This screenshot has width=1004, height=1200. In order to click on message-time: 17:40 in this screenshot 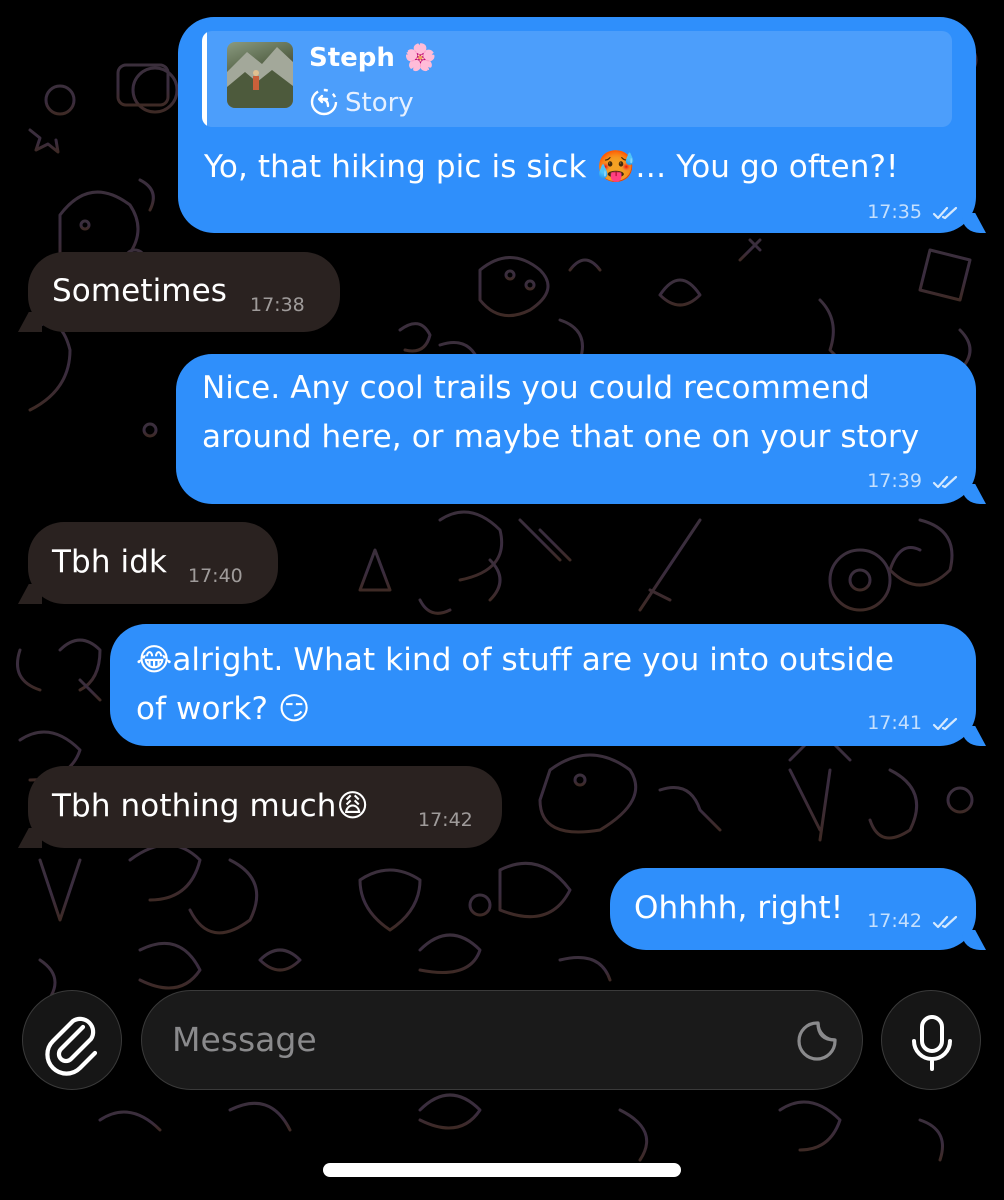, I will do `click(215, 576)`.